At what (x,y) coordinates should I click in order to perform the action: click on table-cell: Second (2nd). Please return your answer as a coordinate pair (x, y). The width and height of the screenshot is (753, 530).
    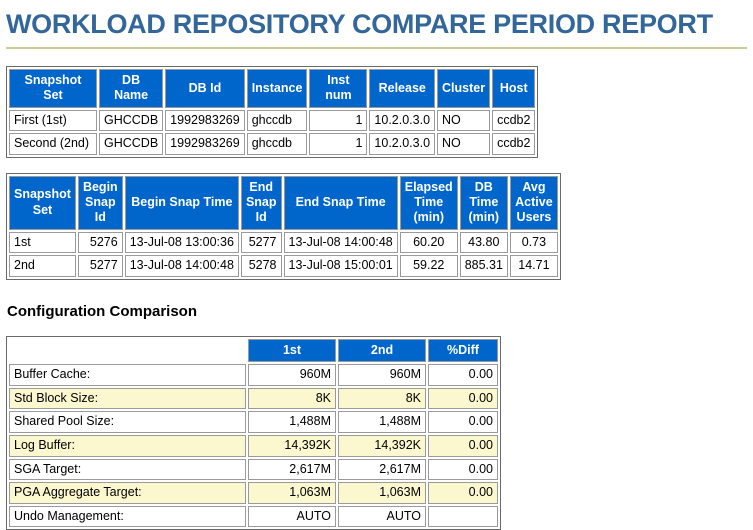
    Looking at the image, I should click on (53, 144).